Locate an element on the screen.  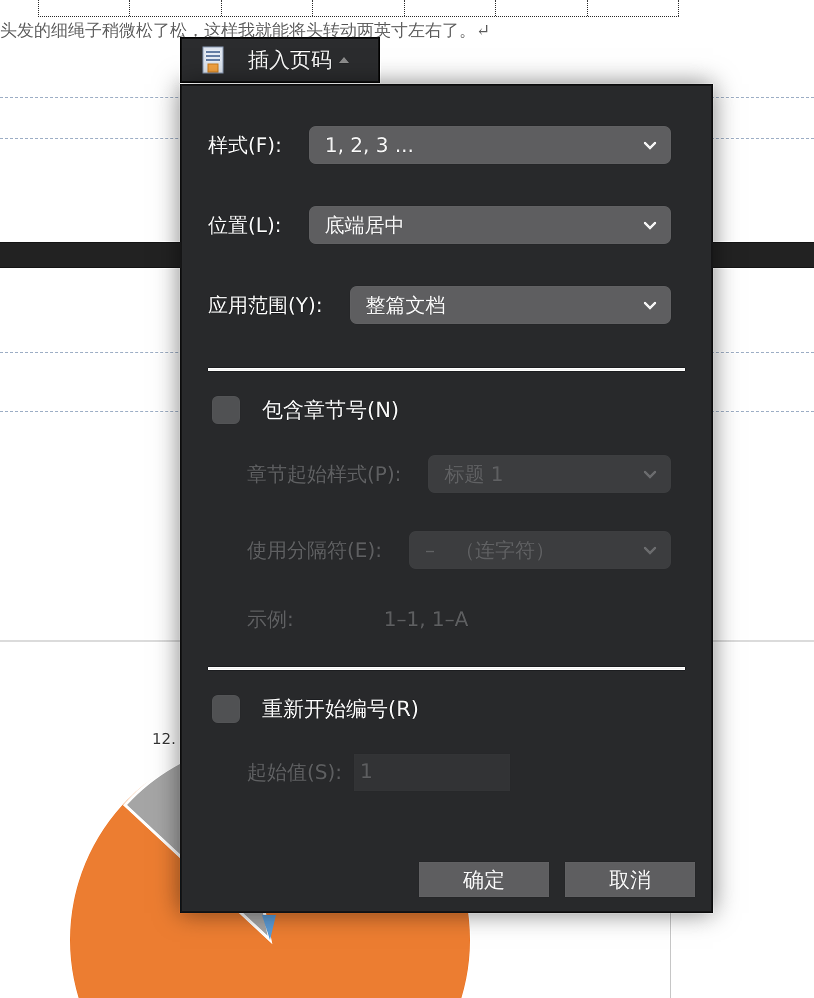
field-label: 应用范围(Y): is located at coordinates (265, 305).